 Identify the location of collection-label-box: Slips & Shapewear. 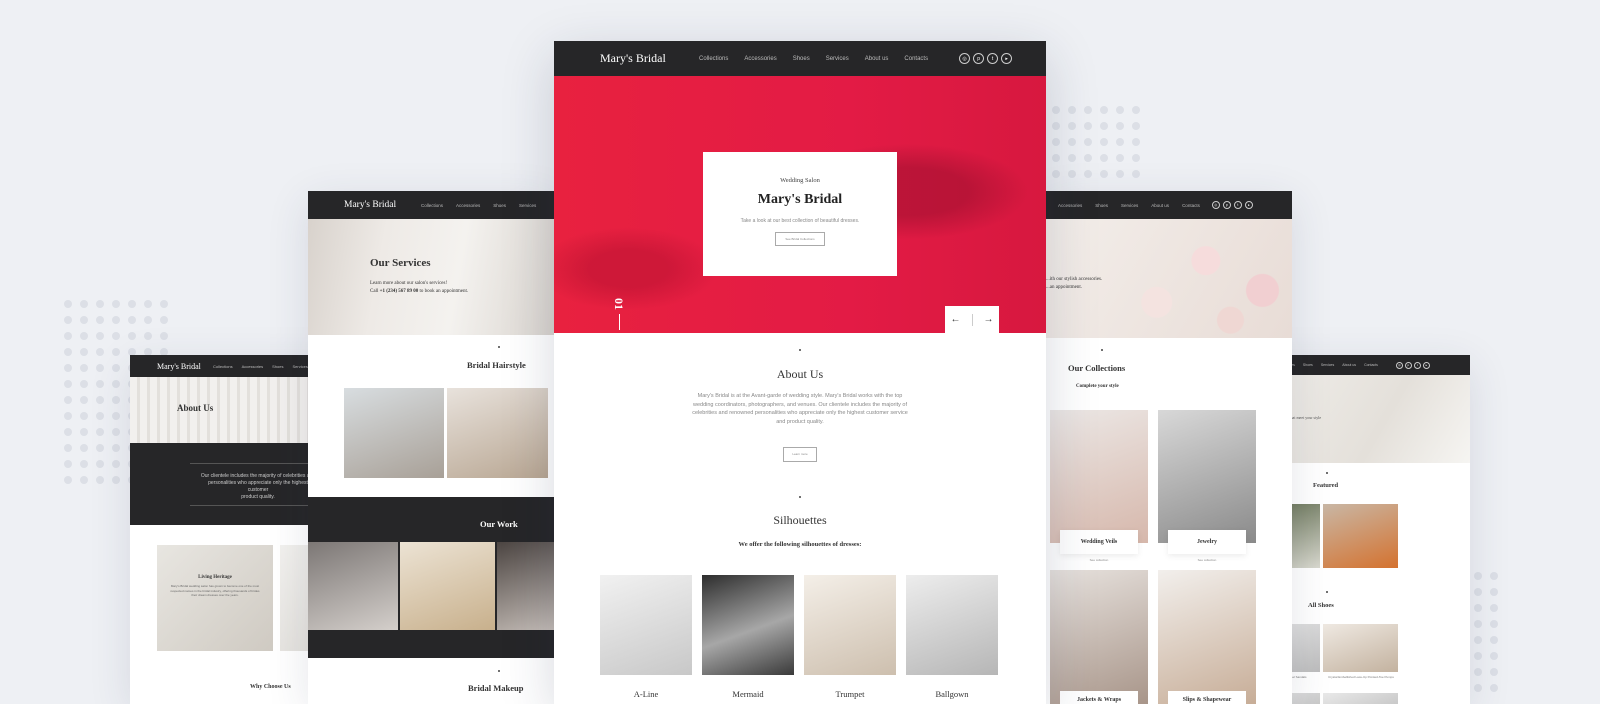
(1207, 697).